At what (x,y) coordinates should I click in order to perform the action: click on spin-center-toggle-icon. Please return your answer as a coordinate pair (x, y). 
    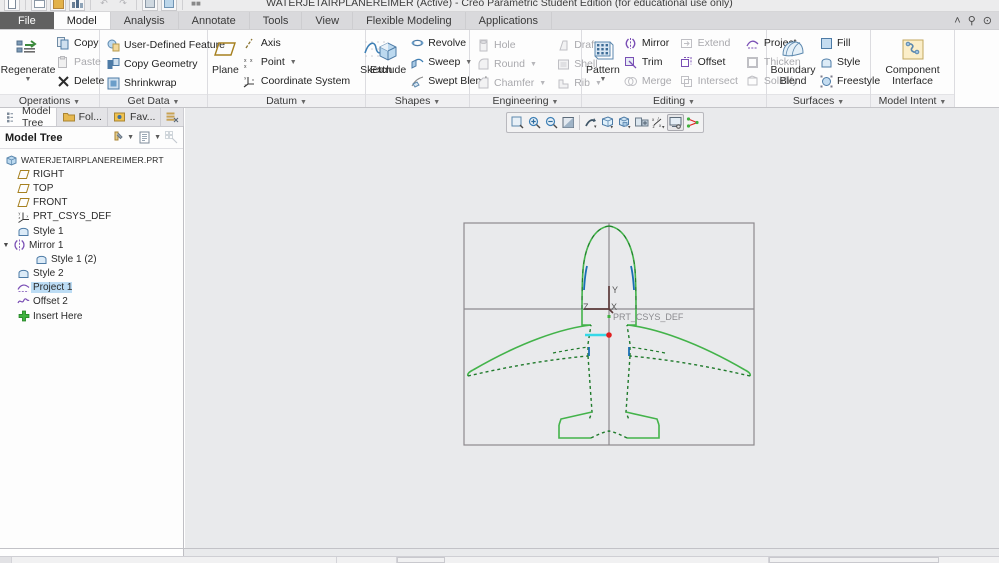
    Looking at the image, I should click on (692, 122).